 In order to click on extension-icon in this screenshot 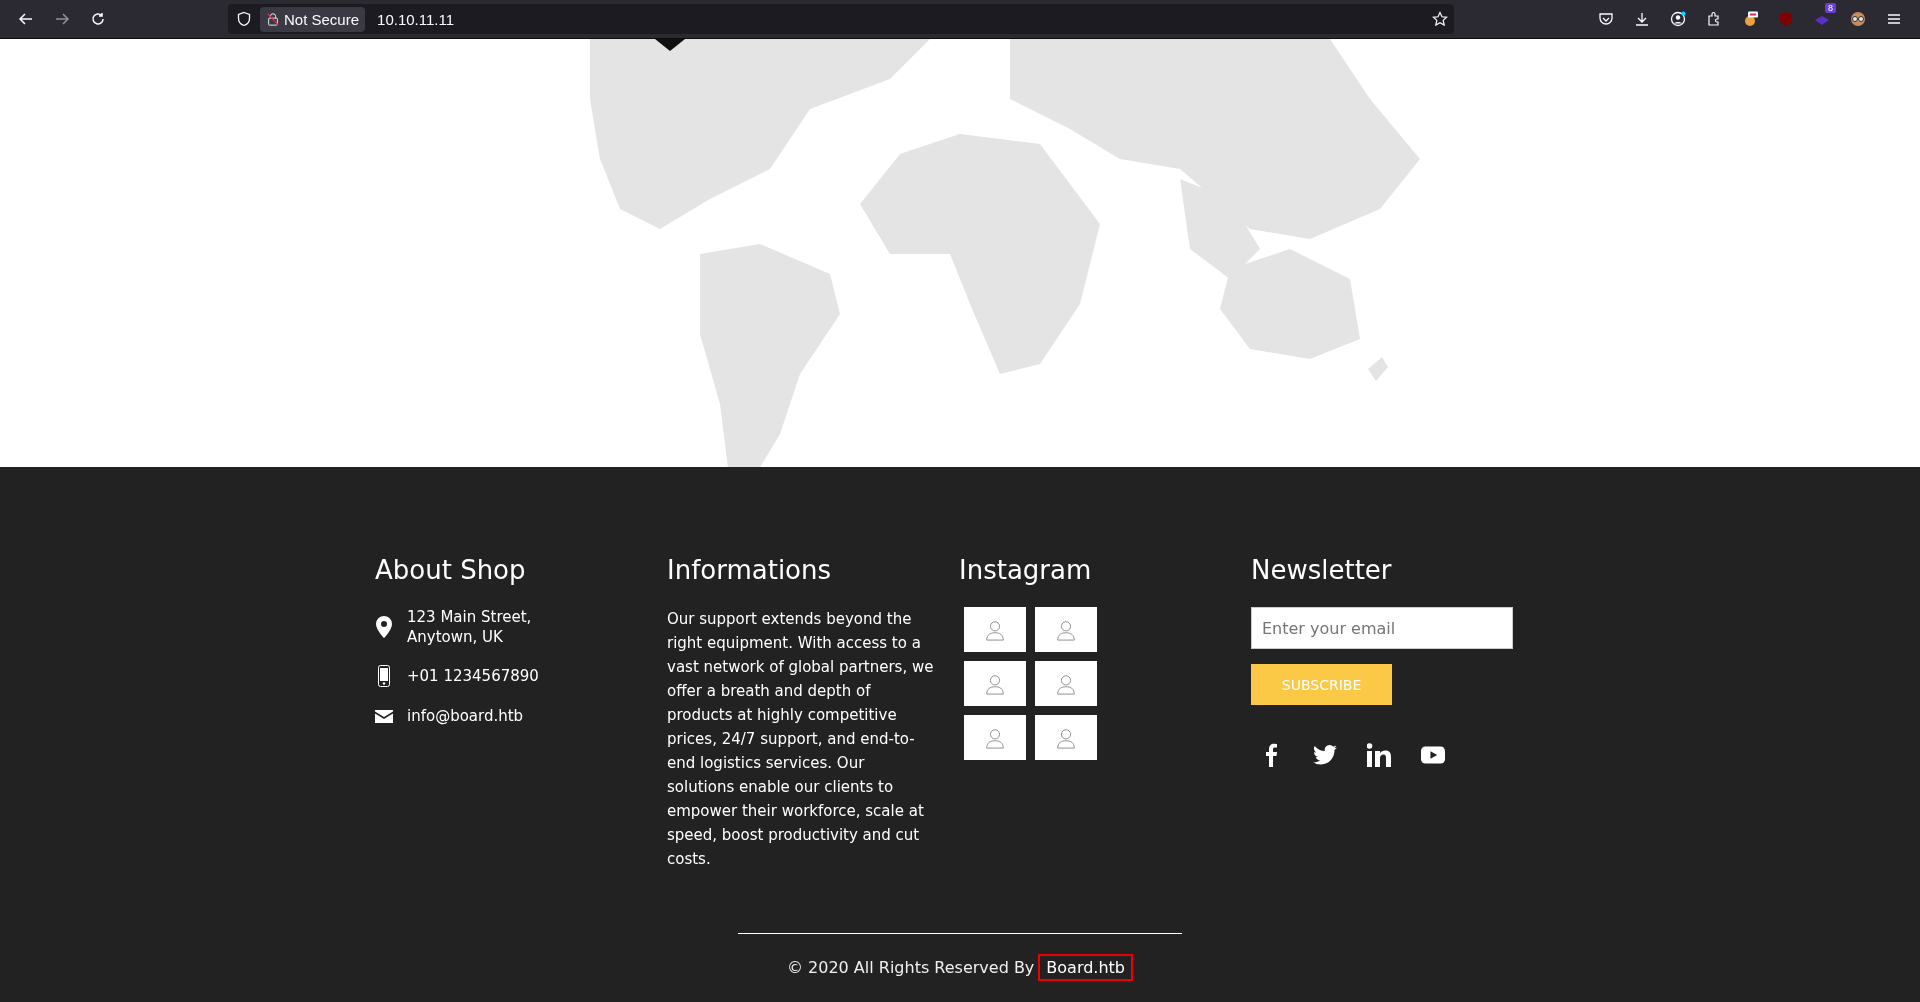, I will do `click(1750, 19)`.